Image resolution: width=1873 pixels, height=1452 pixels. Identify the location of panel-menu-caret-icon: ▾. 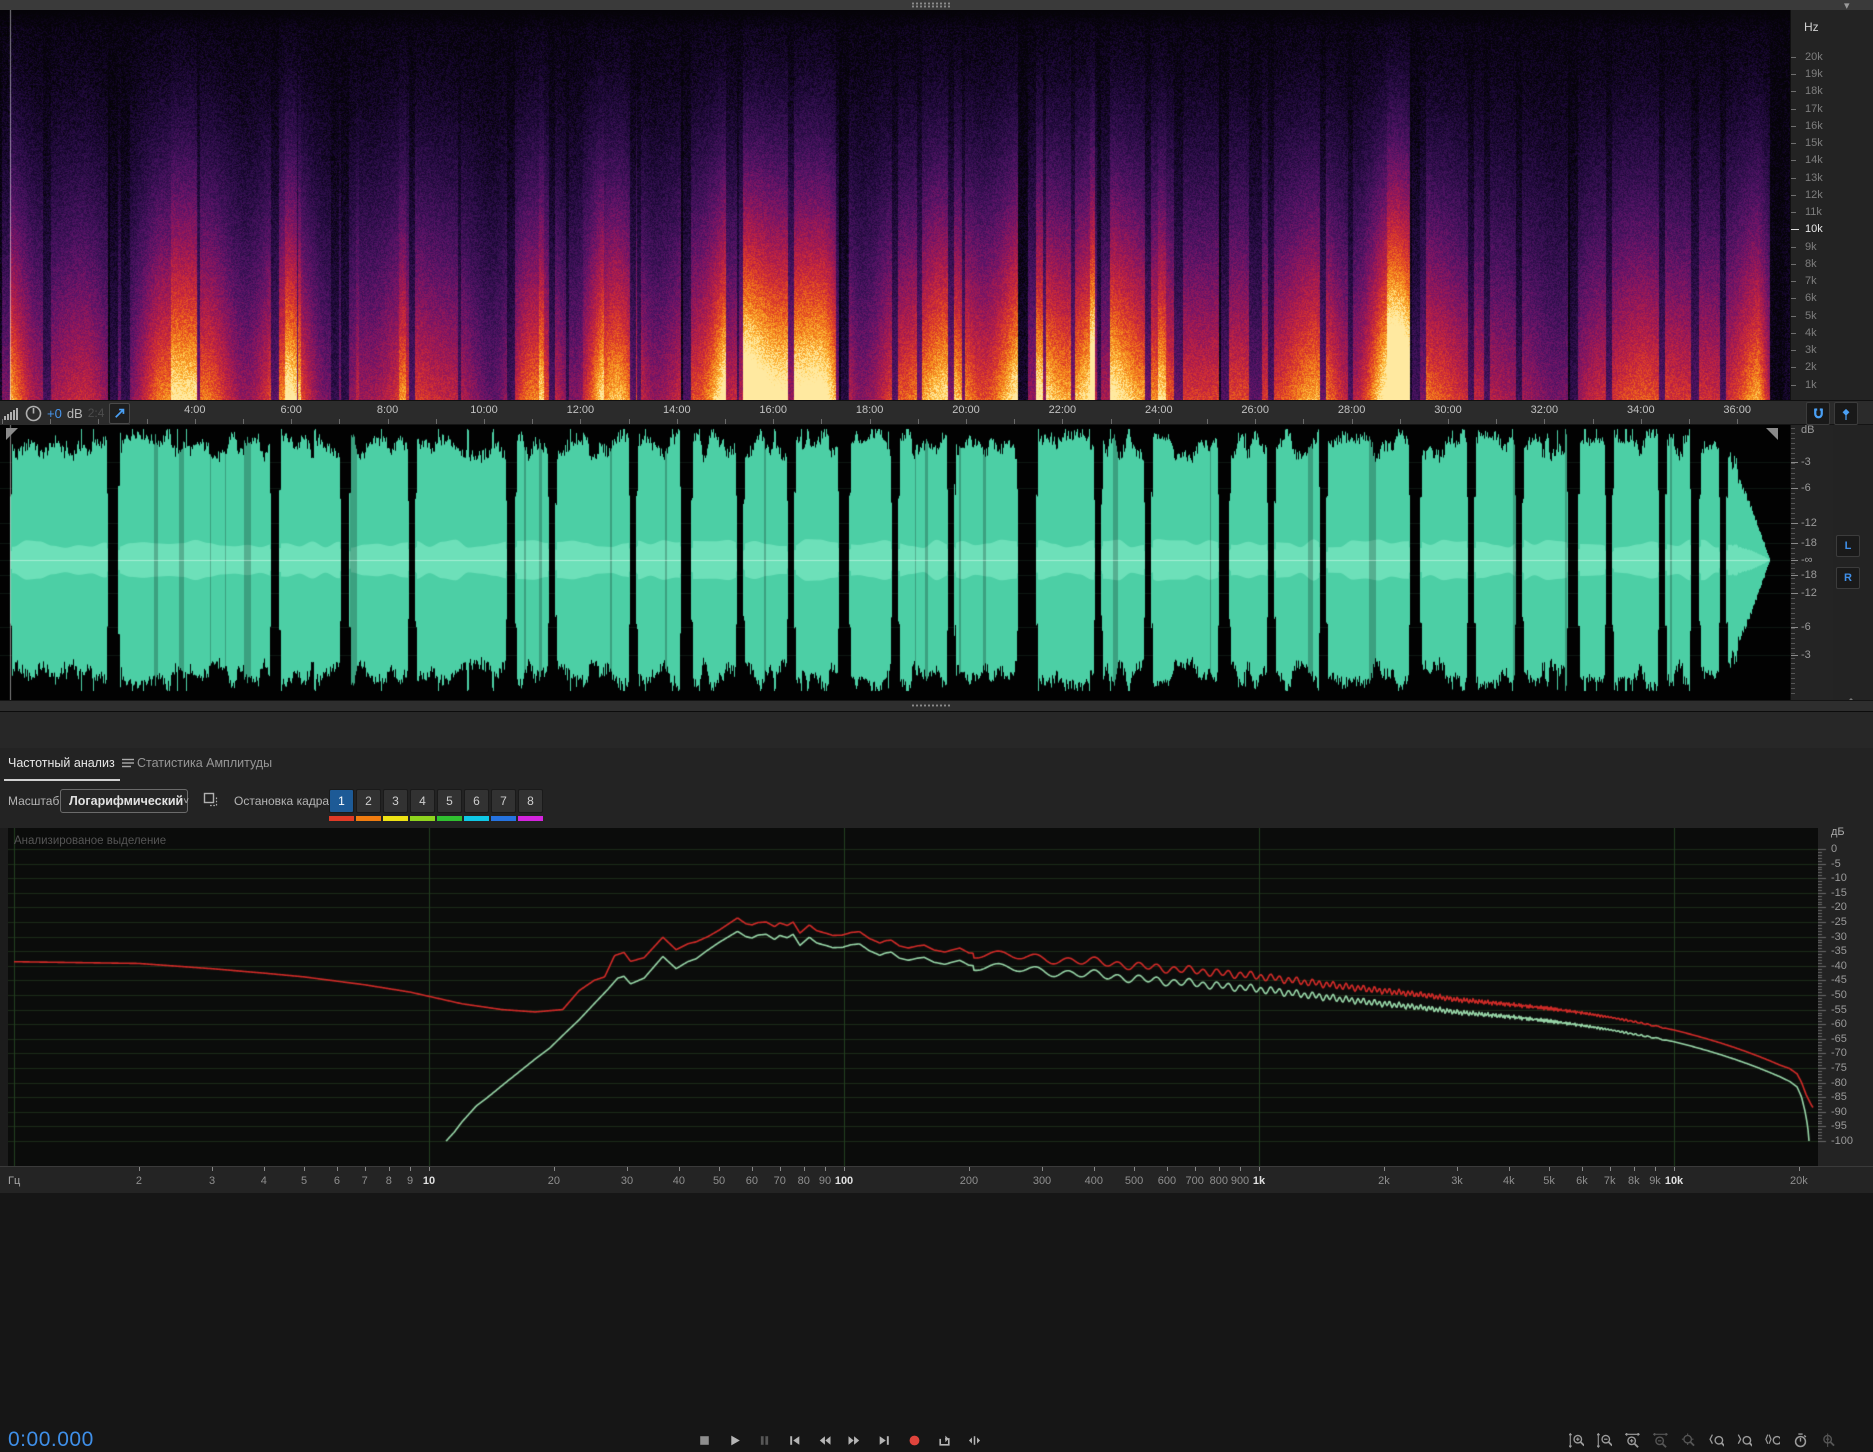
(1847, 6).